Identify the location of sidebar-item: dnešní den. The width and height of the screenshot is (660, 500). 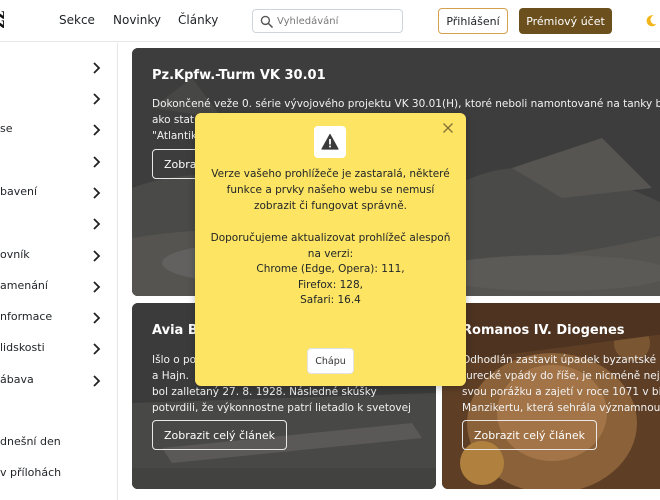
(59, 443).